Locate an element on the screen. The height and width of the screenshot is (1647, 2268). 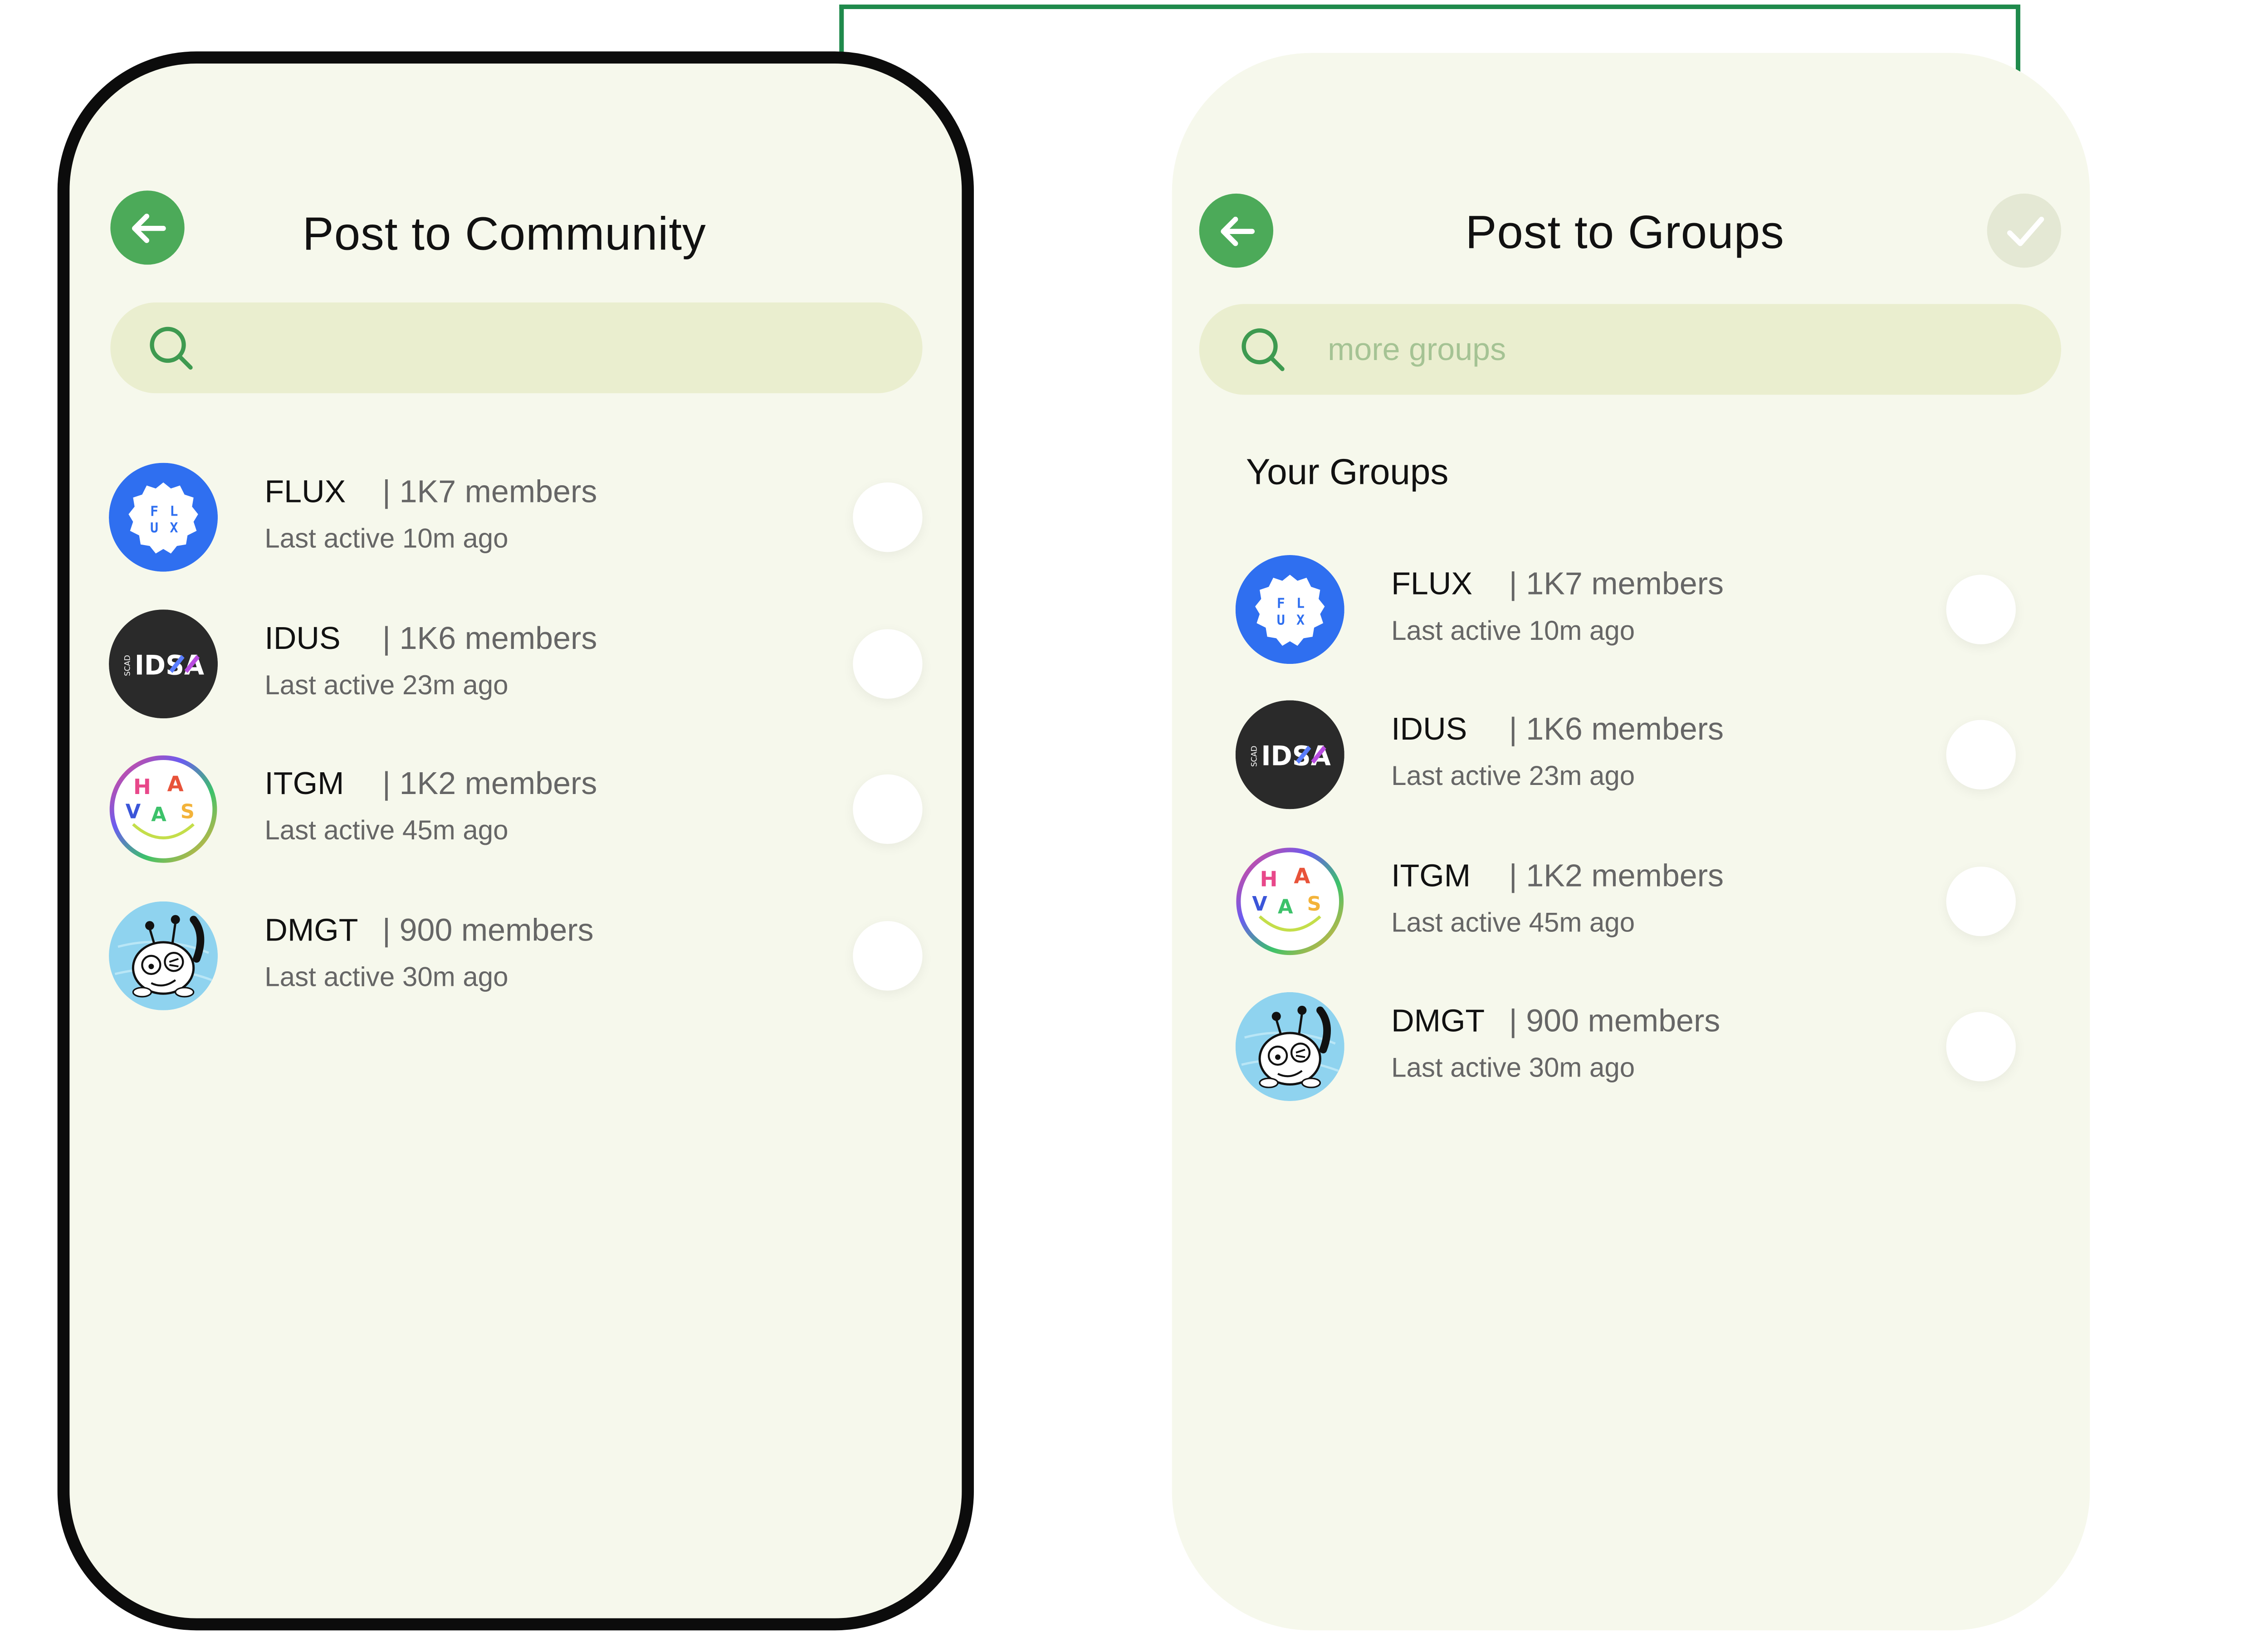
prototype-connector-top is located at coordinates (1429, 7).